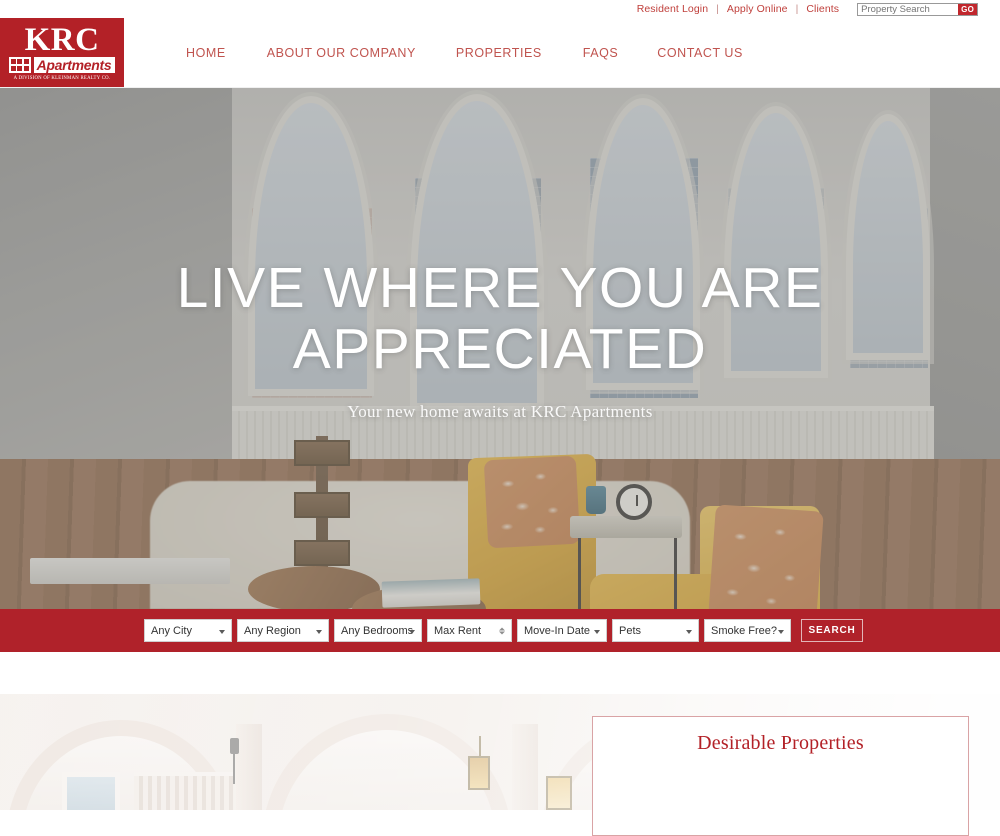 The image size is (1000, 836). What do you see at coordinates (62, 40) in the screenshot?
I see `logo-krc-text: KRC` at bounding box center [62, 40].